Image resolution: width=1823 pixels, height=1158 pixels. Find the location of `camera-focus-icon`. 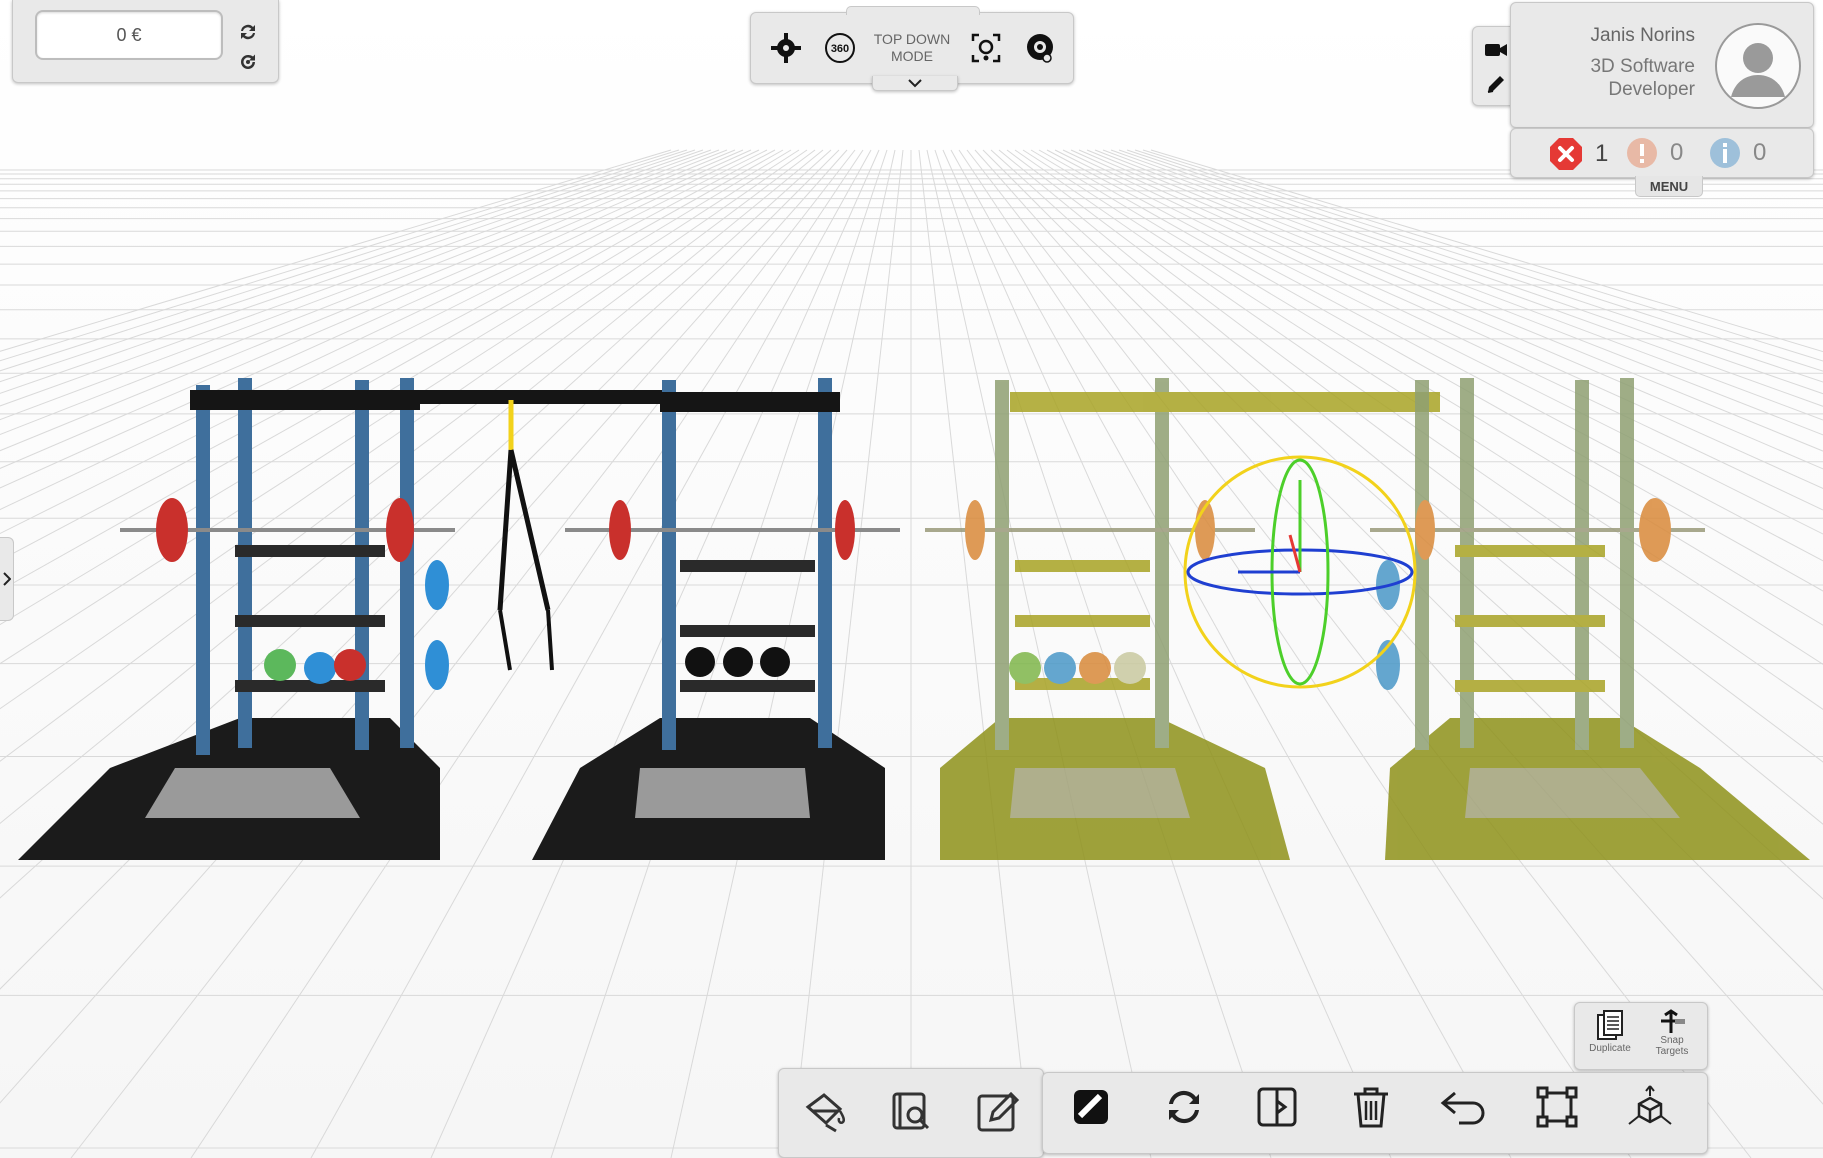

camera-focus-icon is located at coordinates (986, 48).